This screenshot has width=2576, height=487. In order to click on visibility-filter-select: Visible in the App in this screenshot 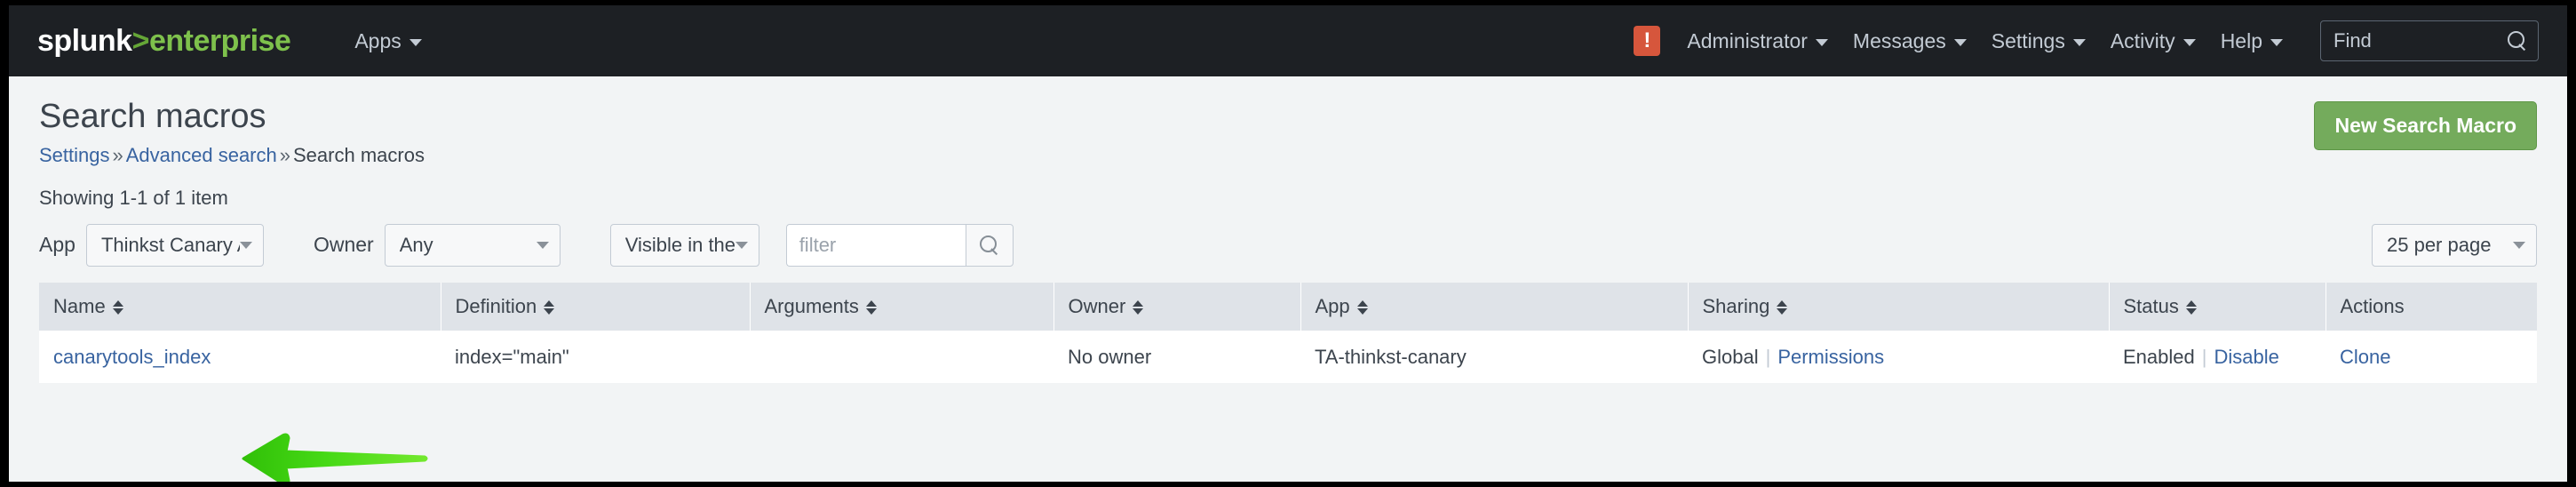, I will do `click(684, 245)`.